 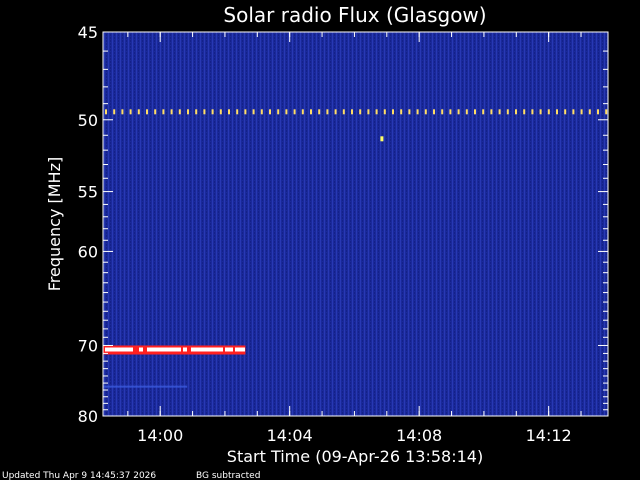 What do you see at coordinates (382, 139) in the screenshot?
I see `bright-point` at bounding box center [382, 139].